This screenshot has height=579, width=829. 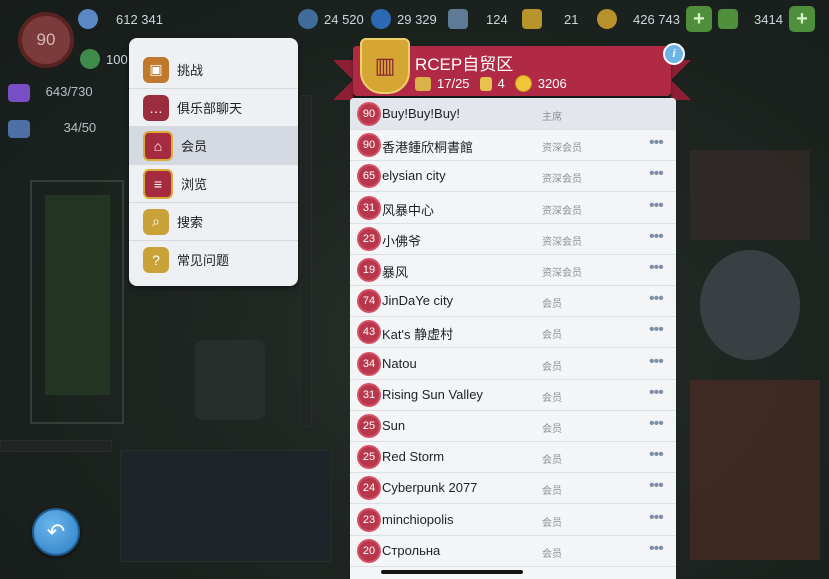 What do you see at coordinates (513, 114) in the screenshot?
I see `member-row: 90 Buy!Buy!Buy! 主席` at bounding box center [513, 114].